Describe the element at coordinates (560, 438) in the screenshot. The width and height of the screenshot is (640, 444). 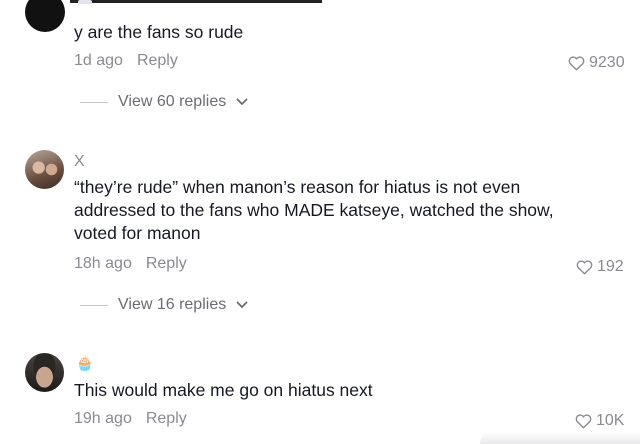
I see `bottom-overlay` at that location.